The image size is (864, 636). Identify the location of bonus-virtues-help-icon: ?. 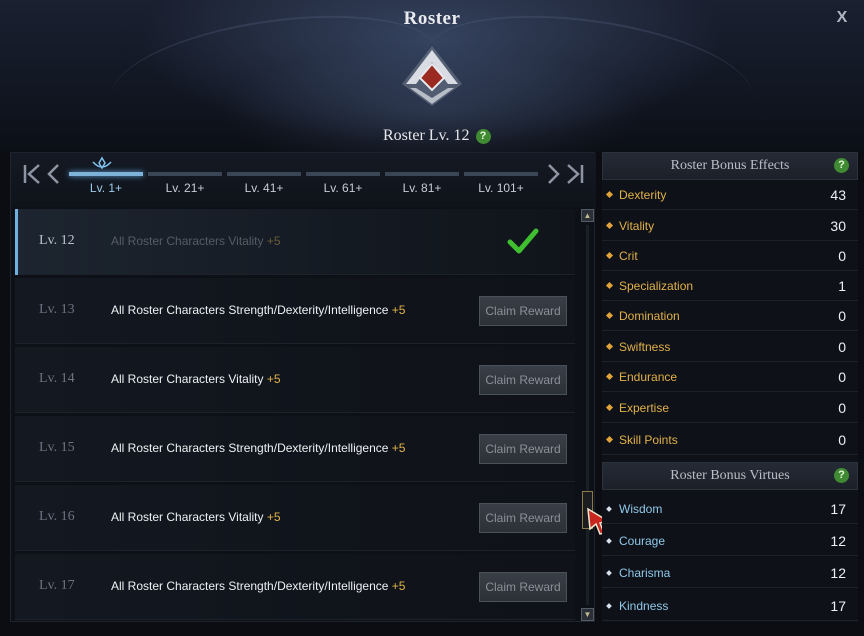
(841, 475).